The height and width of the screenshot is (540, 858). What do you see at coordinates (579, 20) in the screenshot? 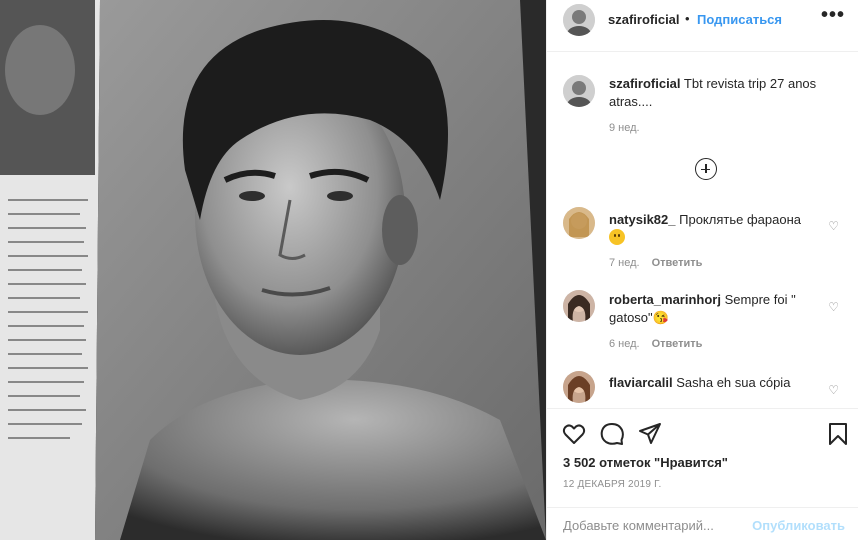
I see `author-avatar` at bounding box center [579, 20].